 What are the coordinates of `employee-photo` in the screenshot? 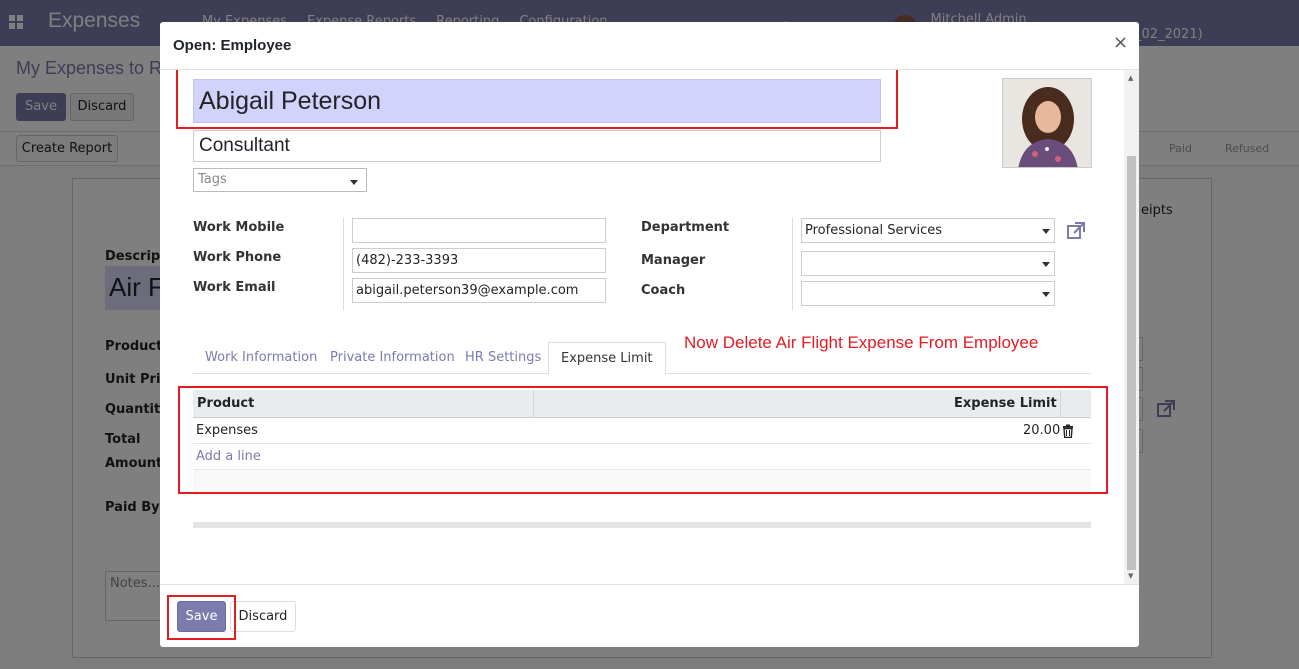 It's located at (1047, 123).